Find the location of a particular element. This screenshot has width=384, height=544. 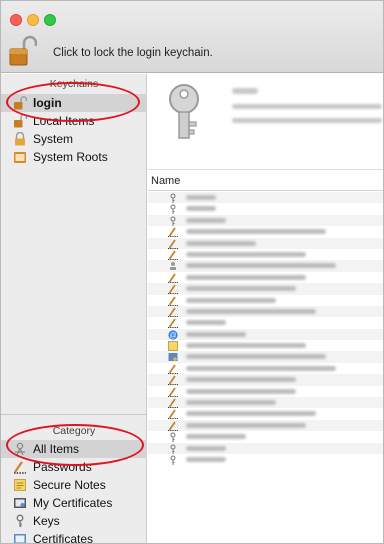

all-items-icon is located at coordinates (20, 449).